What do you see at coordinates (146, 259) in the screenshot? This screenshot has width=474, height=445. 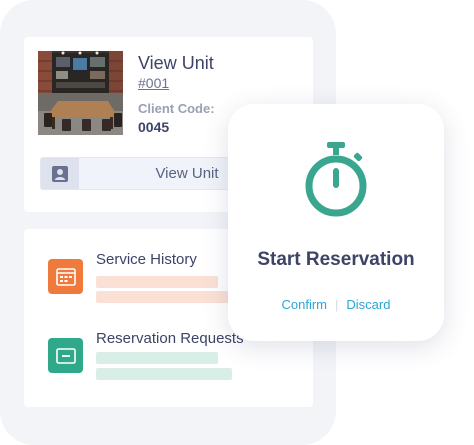 I see `service-history-title: Service History` at bounding box center [146, 259].